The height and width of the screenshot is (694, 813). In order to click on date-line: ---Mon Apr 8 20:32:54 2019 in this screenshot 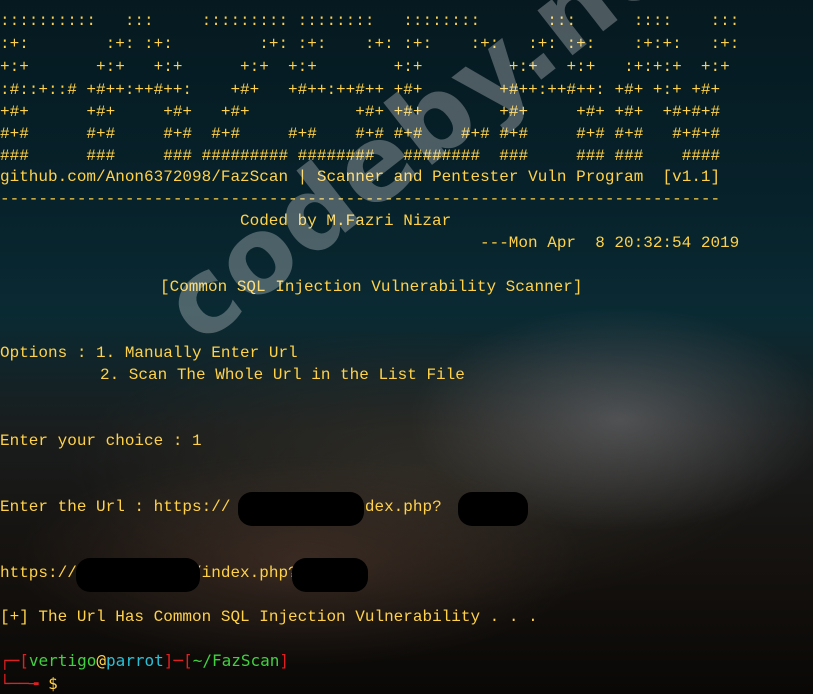, I will do `click(610, 243)`.